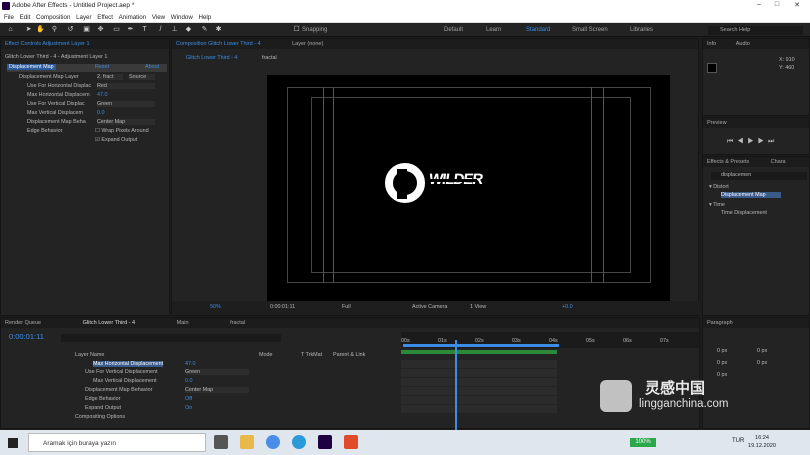  I want to click on screen-recorder-icon, so click(351, 442).